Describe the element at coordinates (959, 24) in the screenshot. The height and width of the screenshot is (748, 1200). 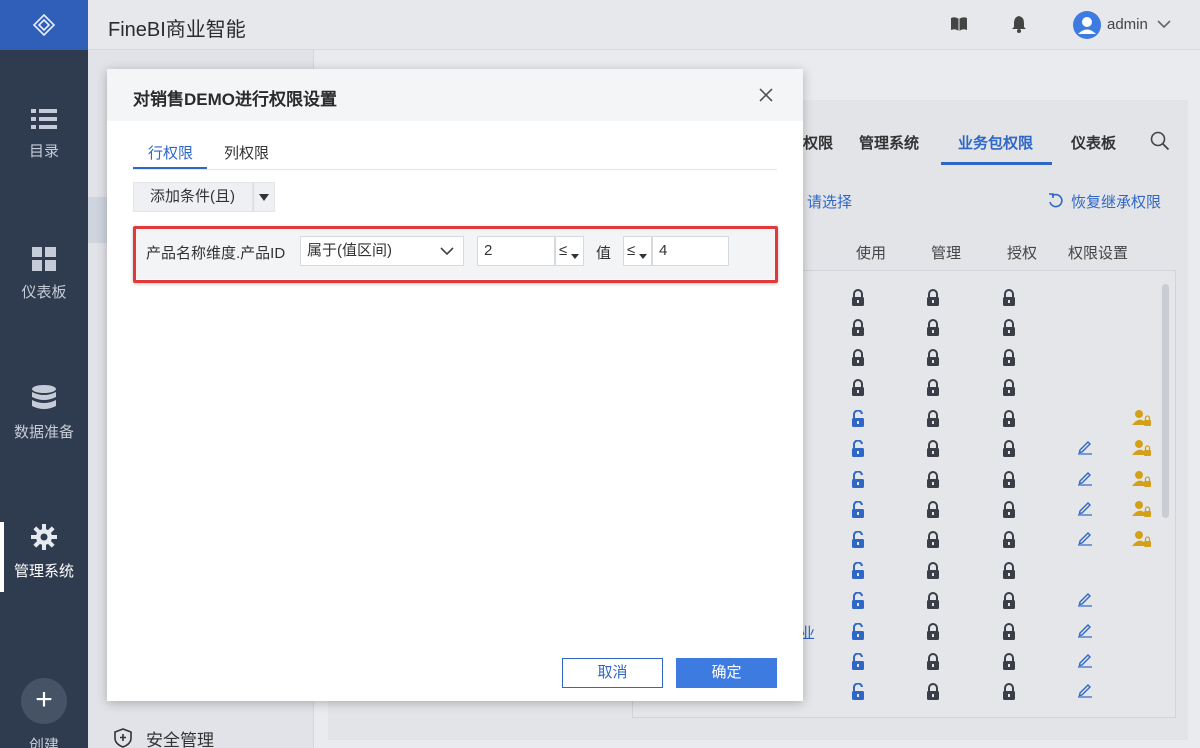
I see `book-icon` at that location.